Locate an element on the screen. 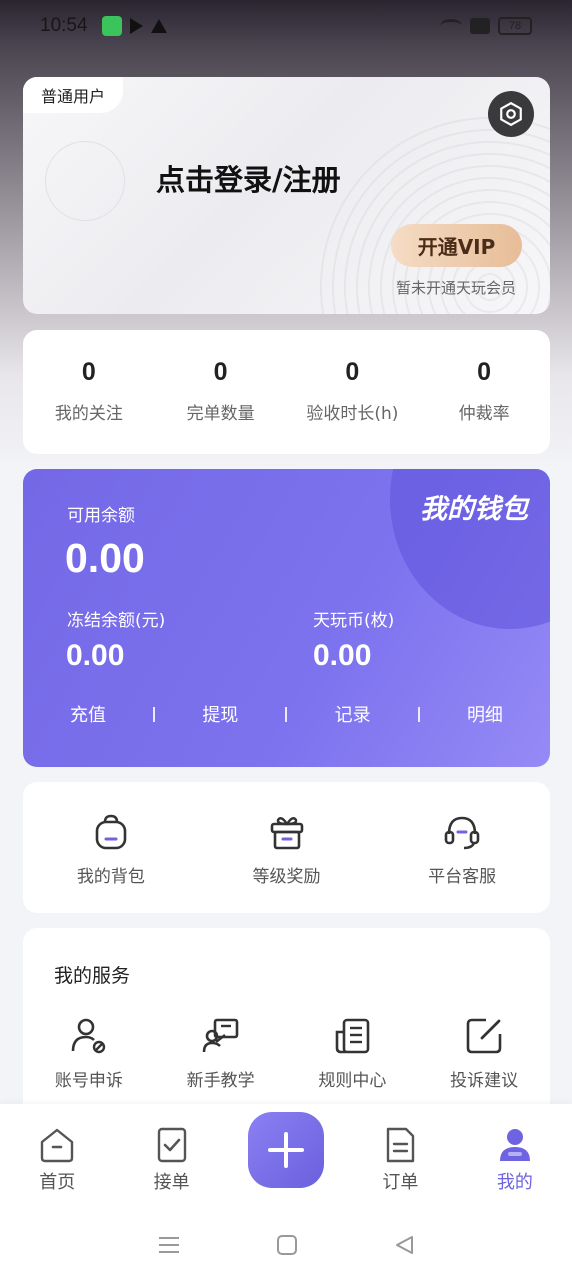 The width and height of the screenshot is (572, 1280). menu-icon is located at coordinates (169, 1245).